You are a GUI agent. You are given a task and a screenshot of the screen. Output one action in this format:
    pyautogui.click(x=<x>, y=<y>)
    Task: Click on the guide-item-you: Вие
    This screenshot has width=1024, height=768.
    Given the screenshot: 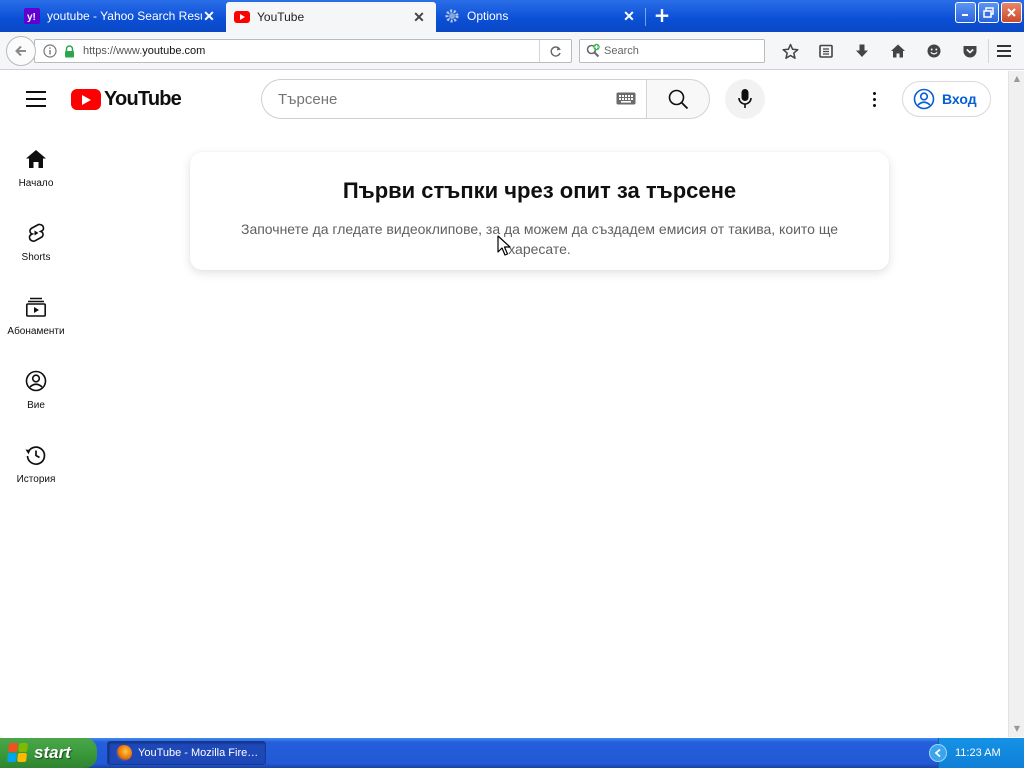 What is the action you would take?
    pyautogui.click(x=36, y=386)
    